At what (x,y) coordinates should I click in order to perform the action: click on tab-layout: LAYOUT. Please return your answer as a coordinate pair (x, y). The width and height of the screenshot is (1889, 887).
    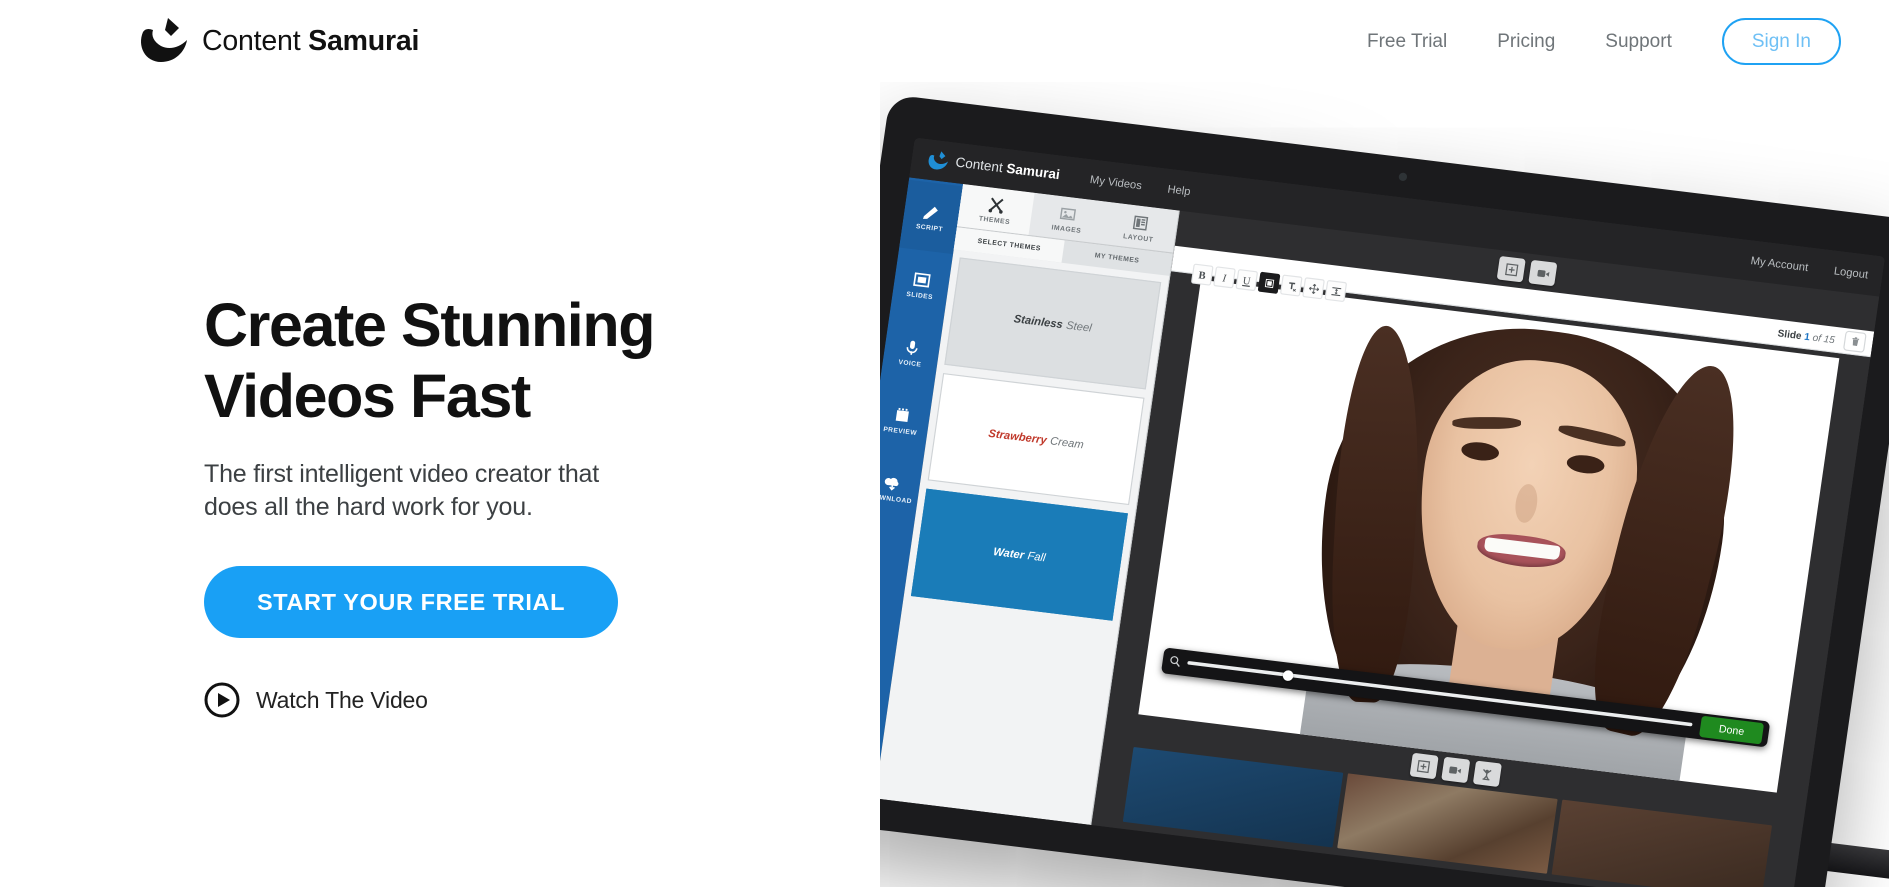
    Looking at the image, I should click on (1140, 227).